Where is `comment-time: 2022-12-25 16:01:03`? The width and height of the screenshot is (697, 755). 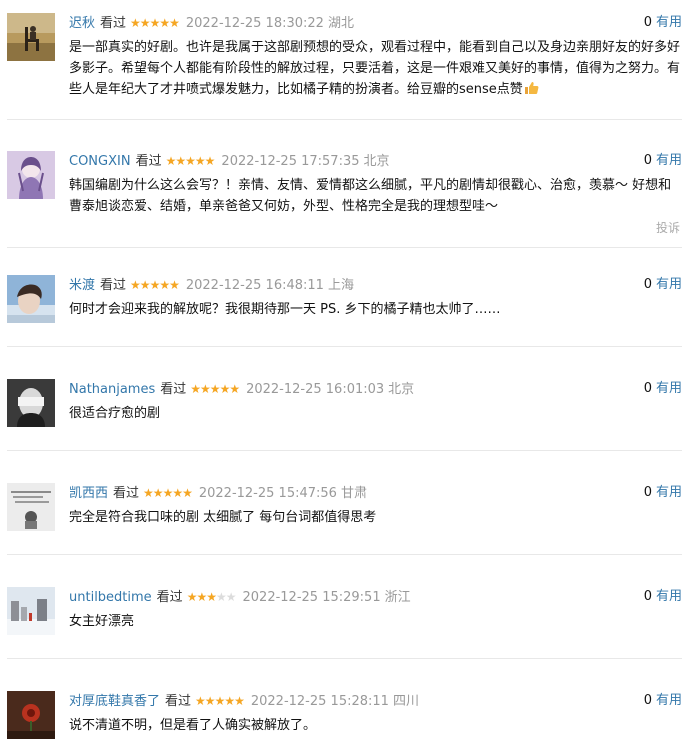
comment-time: 2022-12-25 16:01:03 is located at coordinates (315, 389).